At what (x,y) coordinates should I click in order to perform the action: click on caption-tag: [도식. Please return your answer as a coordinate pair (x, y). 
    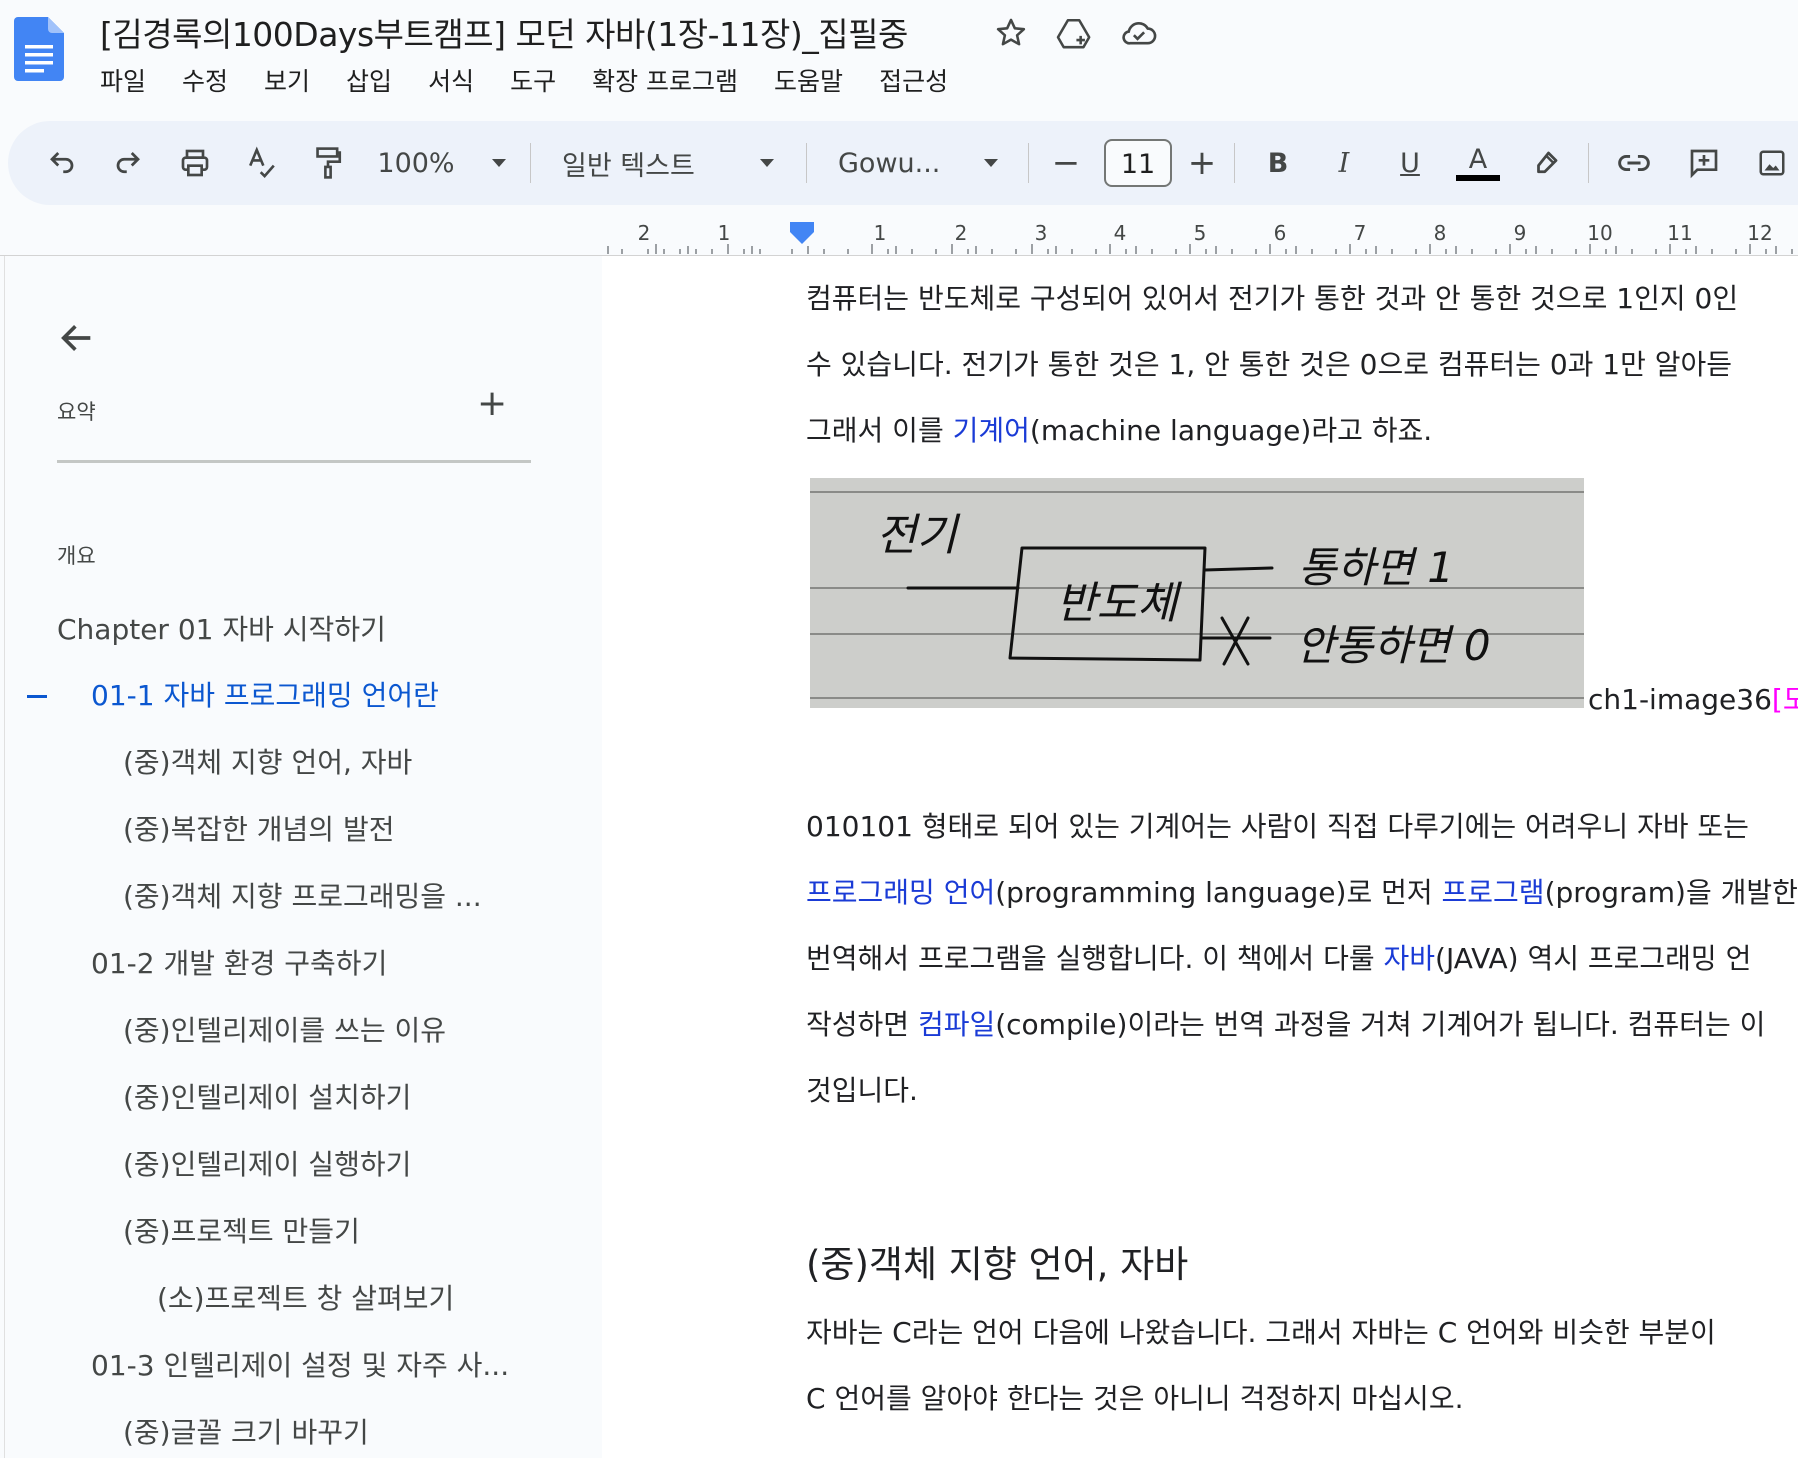
    Looking at the image, I should click on (1784, 699).